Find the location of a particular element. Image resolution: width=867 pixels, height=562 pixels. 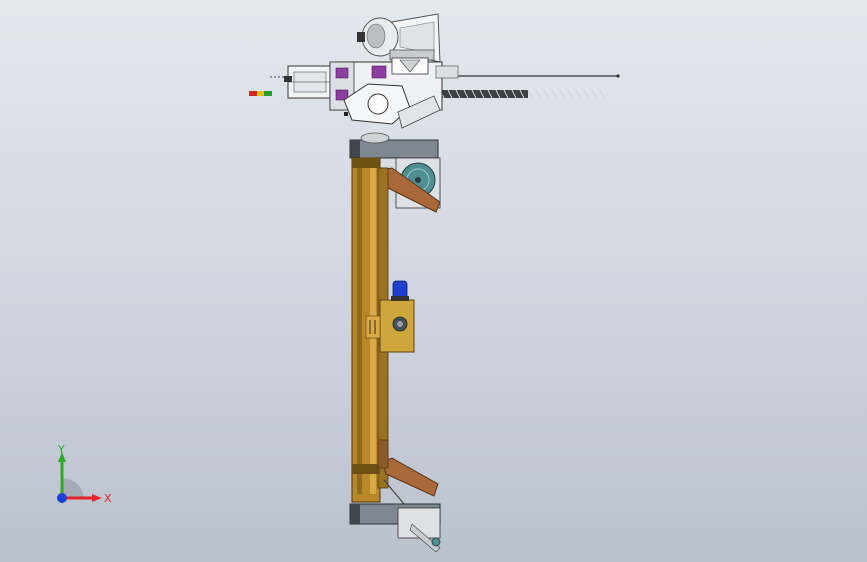

axis-triad: Y X is located at coordinates (84, 474).